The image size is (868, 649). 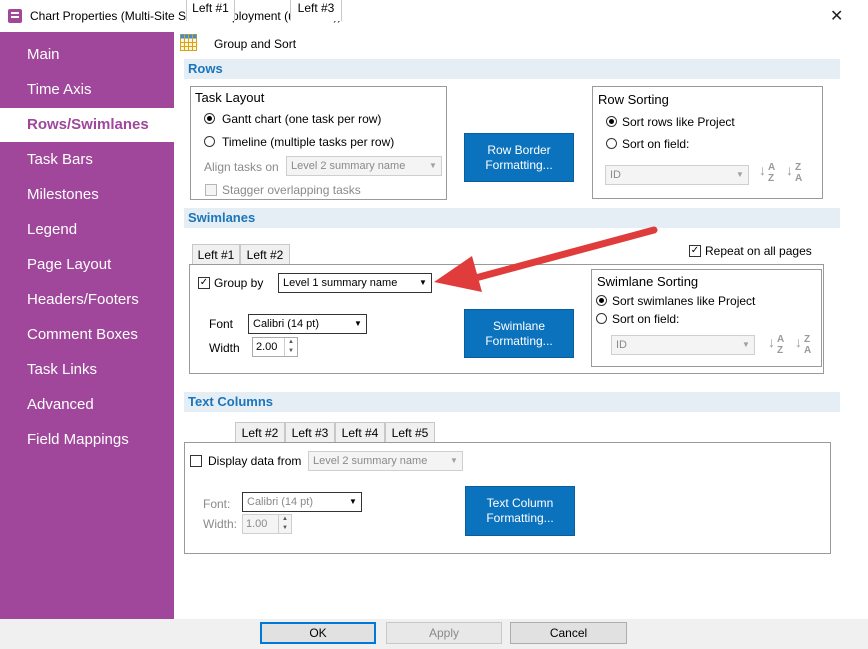 What do you see at coordinates (611, 121) in the screenshot?
I see `sort-rows-like-project-radio` at bounding box center [611, 121].